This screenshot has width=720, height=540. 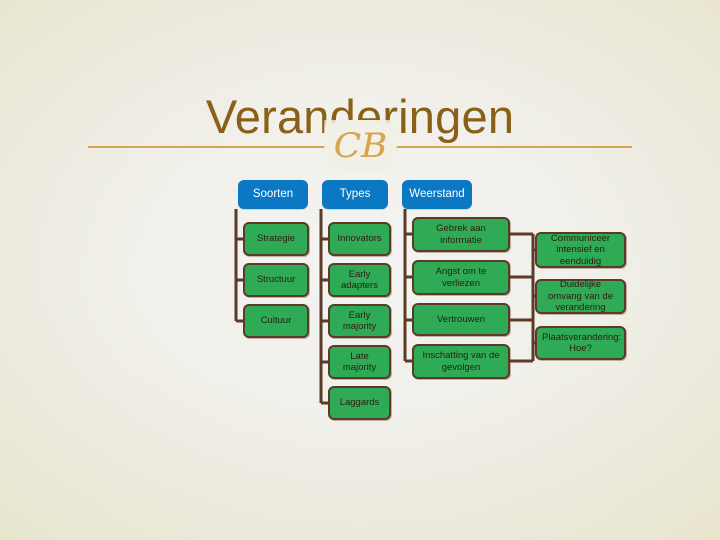 I want to click on node-label: Innovators, so click(x=359, y=239).